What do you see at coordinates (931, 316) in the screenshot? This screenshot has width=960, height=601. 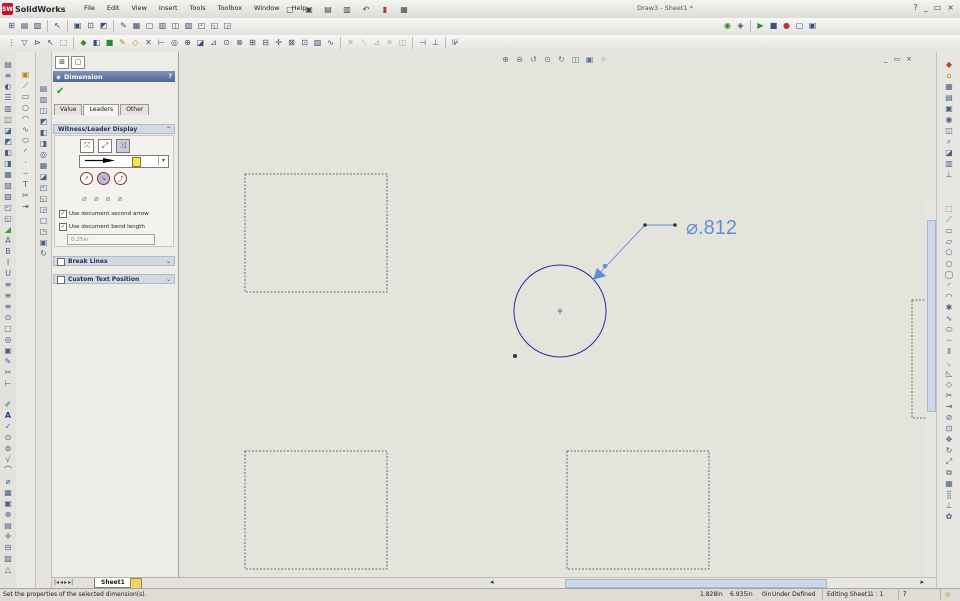 I see `vertical-scrollbar-thumb` at bounding box center [931, 316].